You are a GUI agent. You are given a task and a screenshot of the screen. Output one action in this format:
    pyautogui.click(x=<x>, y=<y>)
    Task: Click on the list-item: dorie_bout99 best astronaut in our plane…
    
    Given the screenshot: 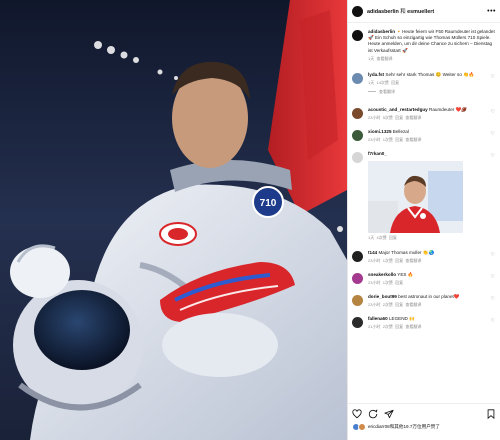 What is the action you would take?
    pyautogui.click(x=424, y=301)
    